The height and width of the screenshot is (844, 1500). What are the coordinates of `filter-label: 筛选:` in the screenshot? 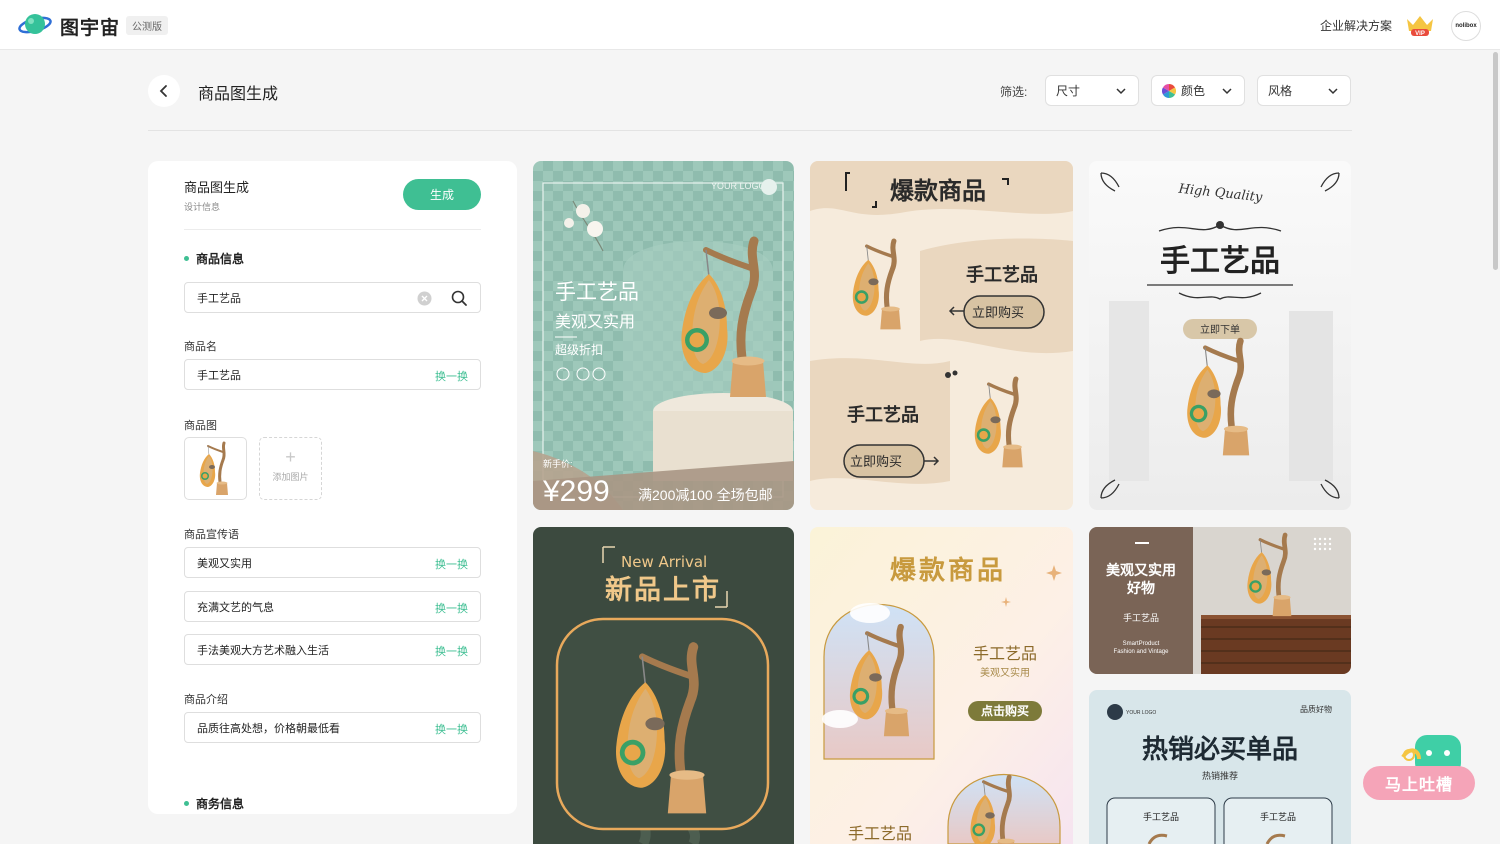 It's located at (1014, 92).